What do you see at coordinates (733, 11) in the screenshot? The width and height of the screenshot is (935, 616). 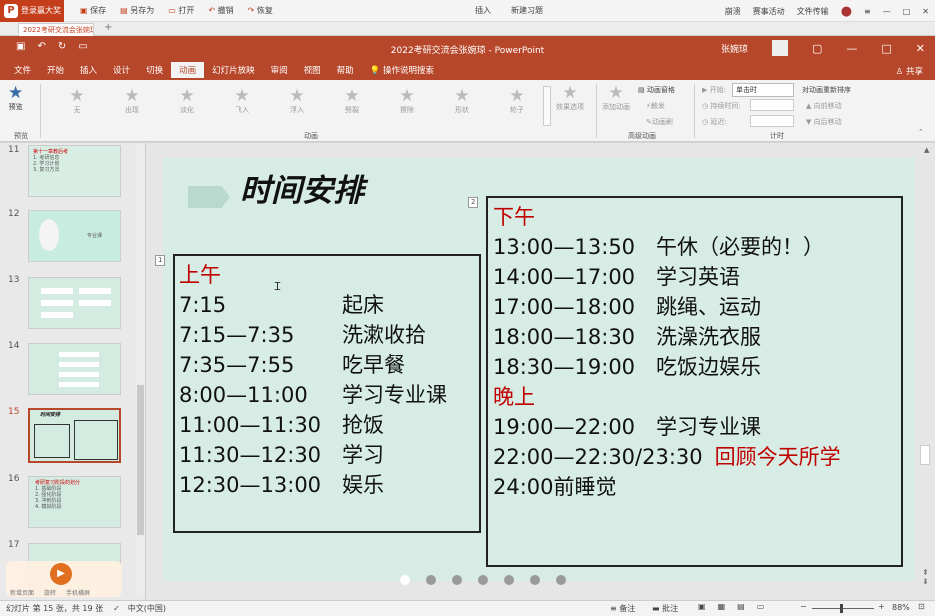 I see `top-link-0: 崩溃` at bounding box center [733, 11].